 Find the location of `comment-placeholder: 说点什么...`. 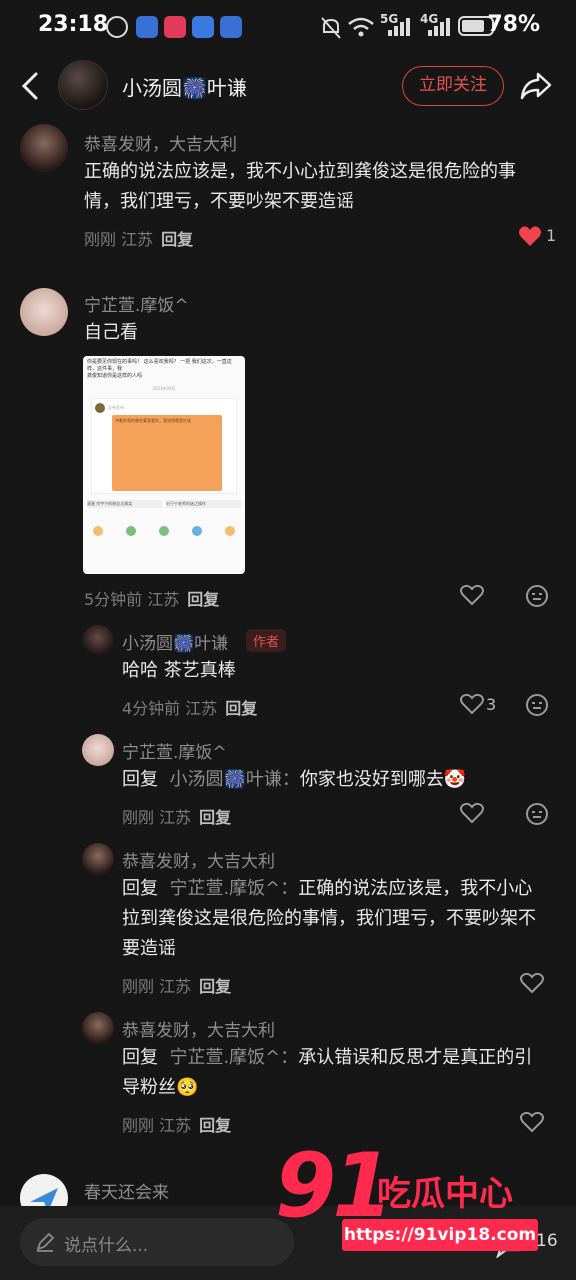

comment-placeholder: 说点什么... is located at coordinates (106, 1246).